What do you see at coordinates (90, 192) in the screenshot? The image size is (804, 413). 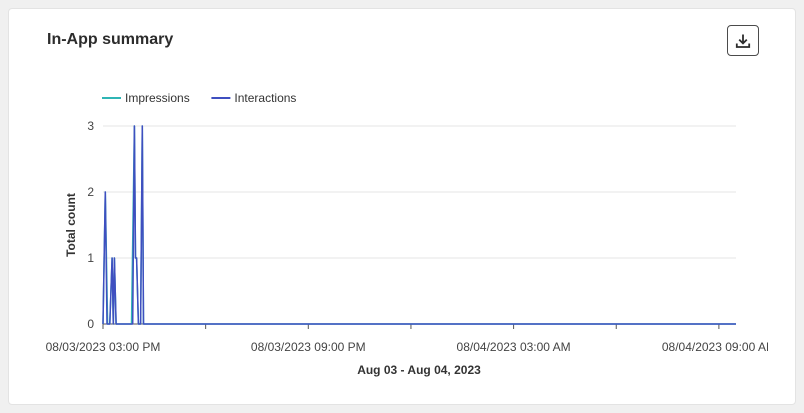 I see `y-tick-label: 2` at bounding box center [90, 192].